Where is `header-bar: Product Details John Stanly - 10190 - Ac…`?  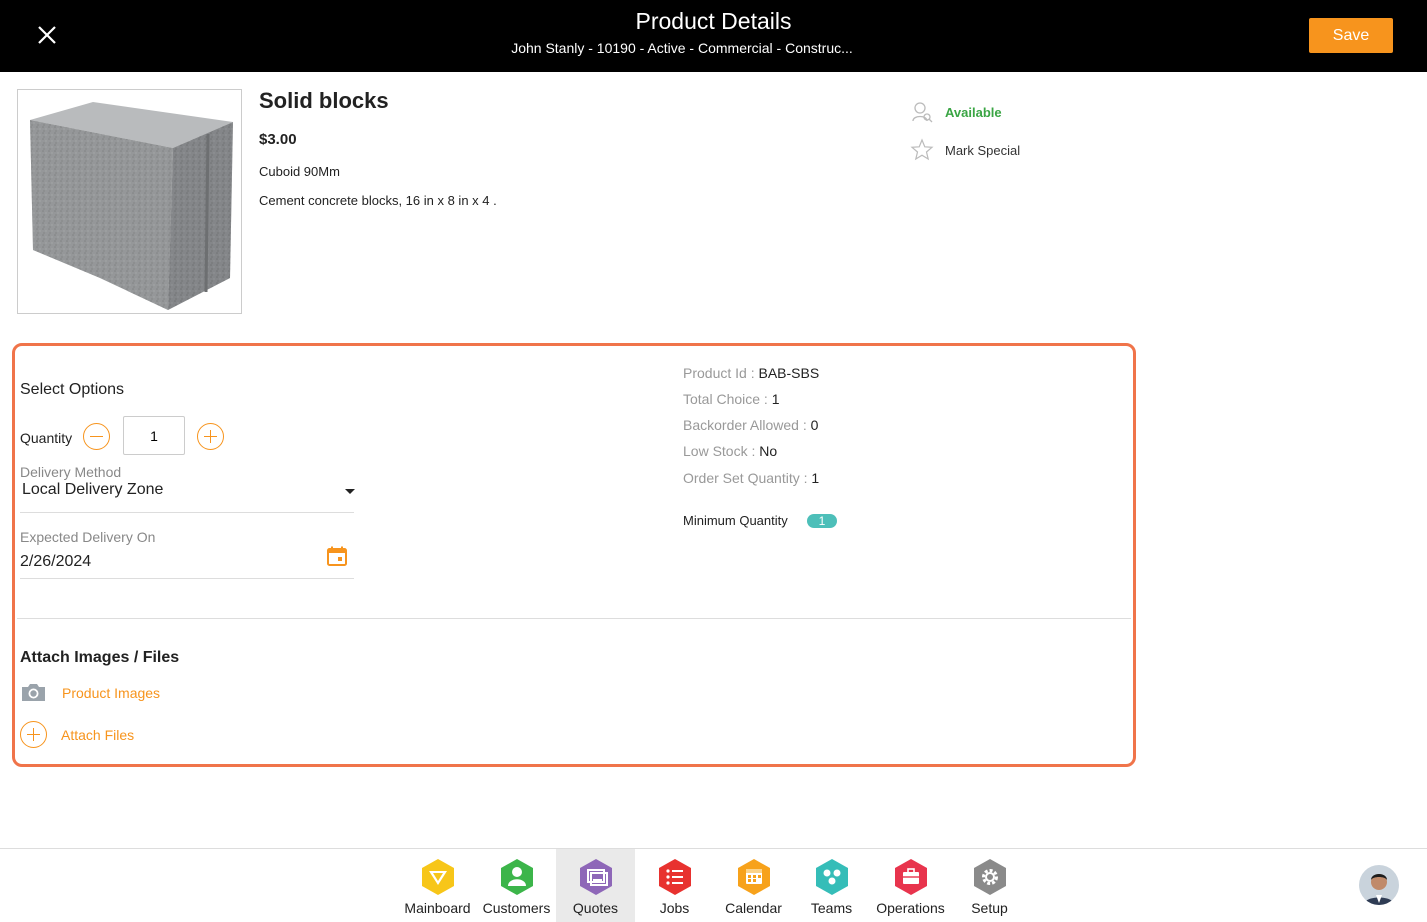
header-bar: Product Details John Stanly - 10190 - Ac… is located at coordinates (713, 36).